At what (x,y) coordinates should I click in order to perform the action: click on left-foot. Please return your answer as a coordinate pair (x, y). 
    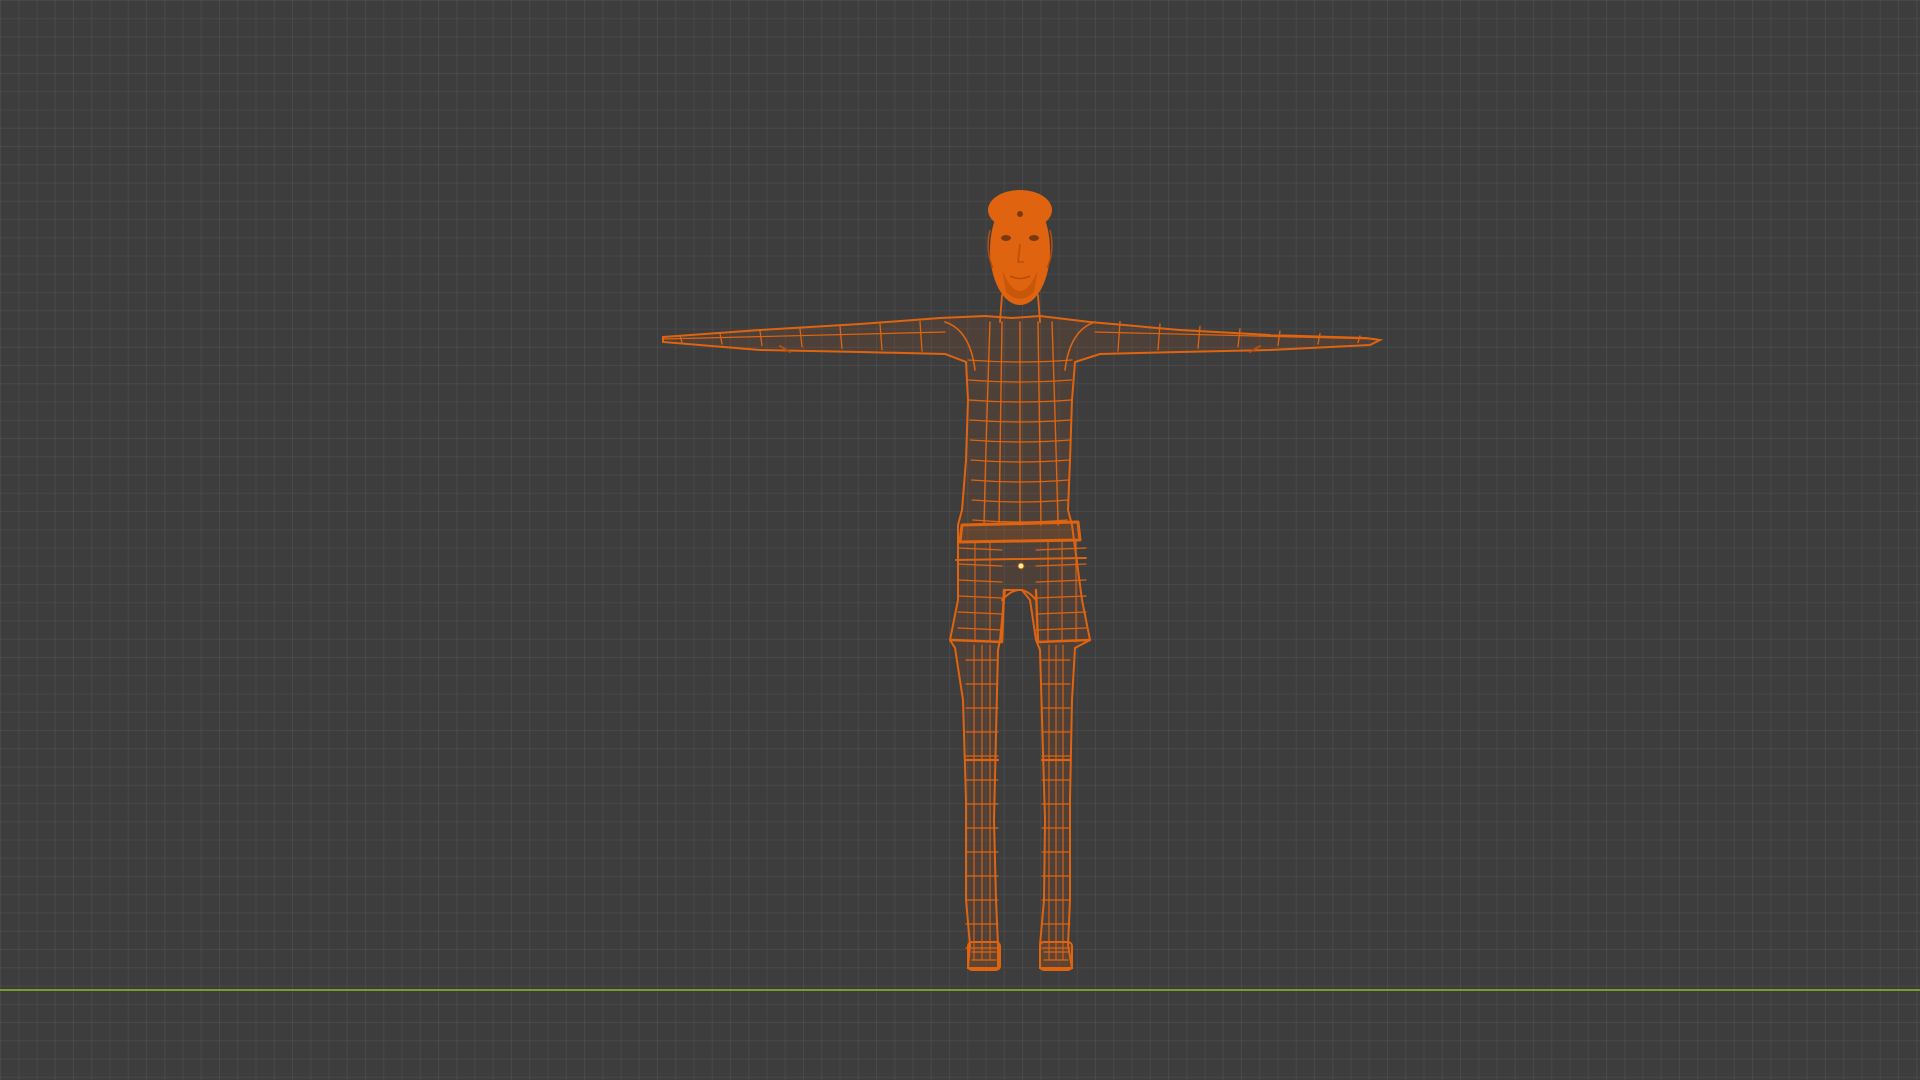
    Looking at the image, I should click on (984, 956).